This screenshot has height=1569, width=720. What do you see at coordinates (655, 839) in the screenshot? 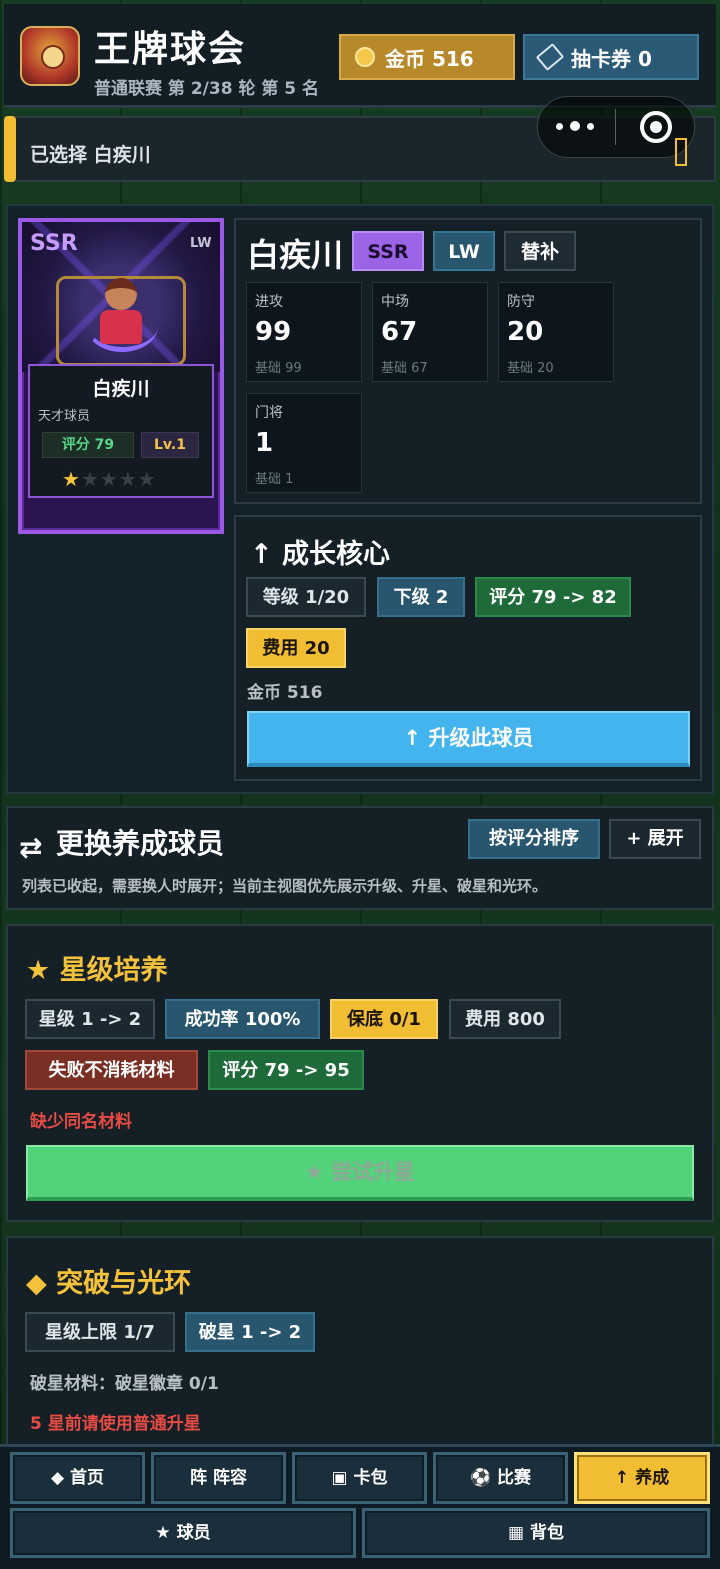
I see `expand-list-button: + 展开` at bounding box center [655, 839].